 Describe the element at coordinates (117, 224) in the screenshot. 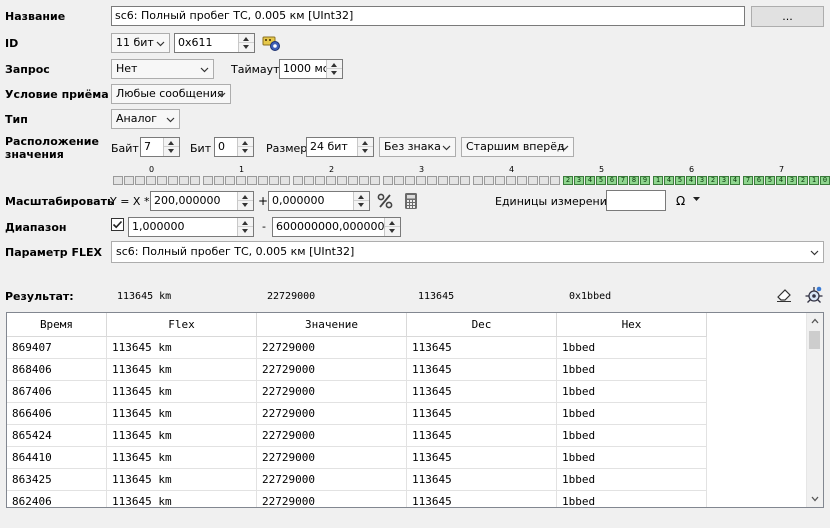

I see `range-checkbox` at that location.